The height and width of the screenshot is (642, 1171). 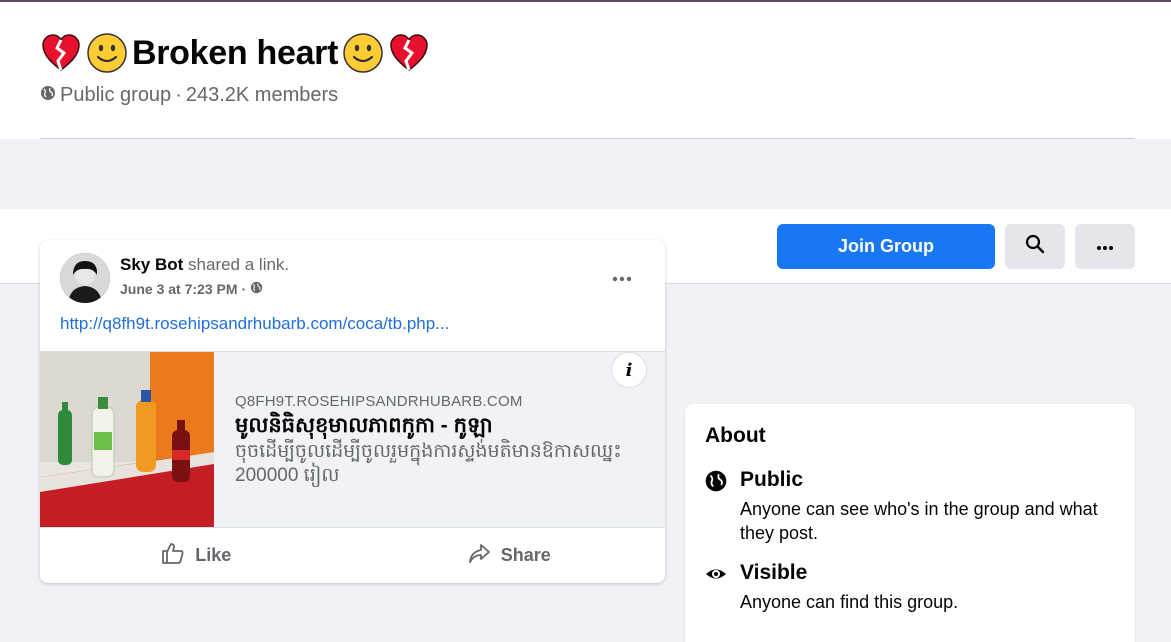 I want to click on about-item-name: Public, so click(x=772, y=479).